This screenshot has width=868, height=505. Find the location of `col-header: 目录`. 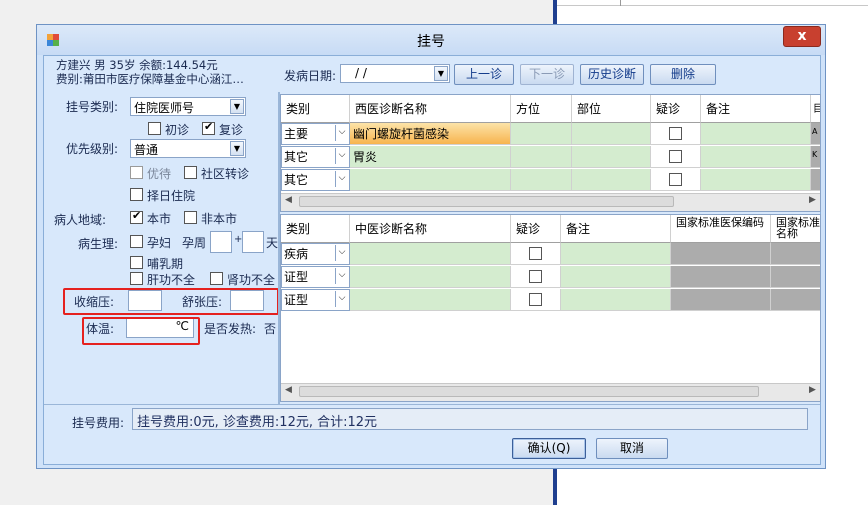

col-header: 目录 is located at coordinates (815, 109).